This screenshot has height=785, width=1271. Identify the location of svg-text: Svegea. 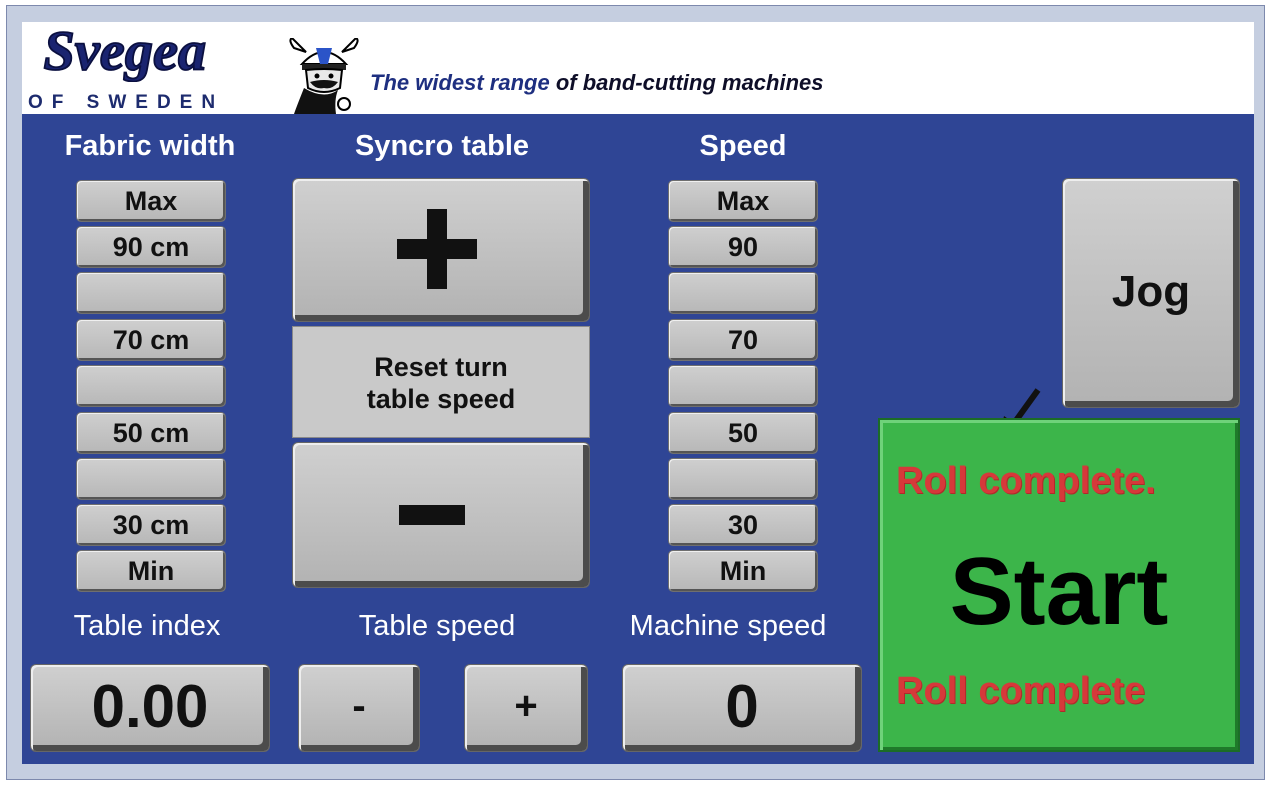
(124, 52).